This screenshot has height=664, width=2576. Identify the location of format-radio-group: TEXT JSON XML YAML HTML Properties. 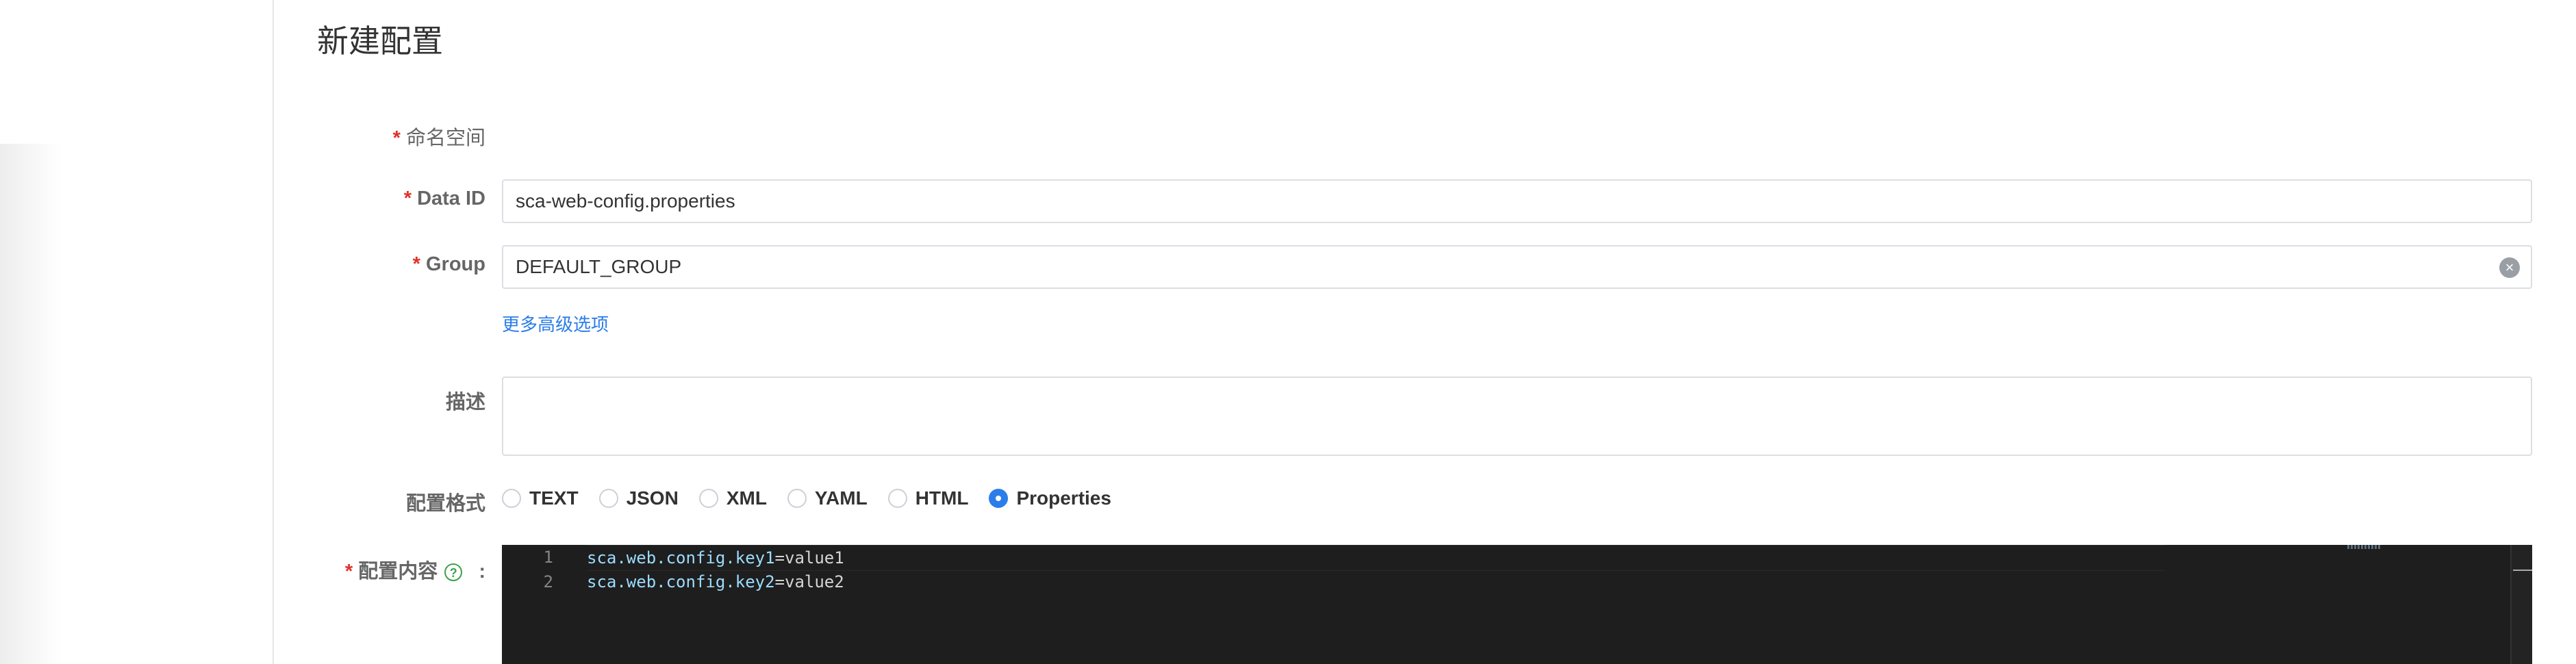
(817, 498).